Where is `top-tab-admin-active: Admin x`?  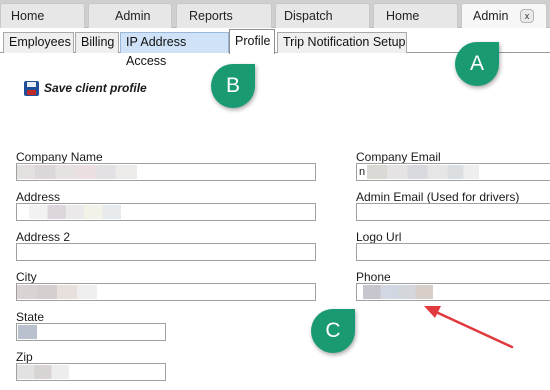 top-tab-admin-active: Admin x is located at coordinates (504, 16).